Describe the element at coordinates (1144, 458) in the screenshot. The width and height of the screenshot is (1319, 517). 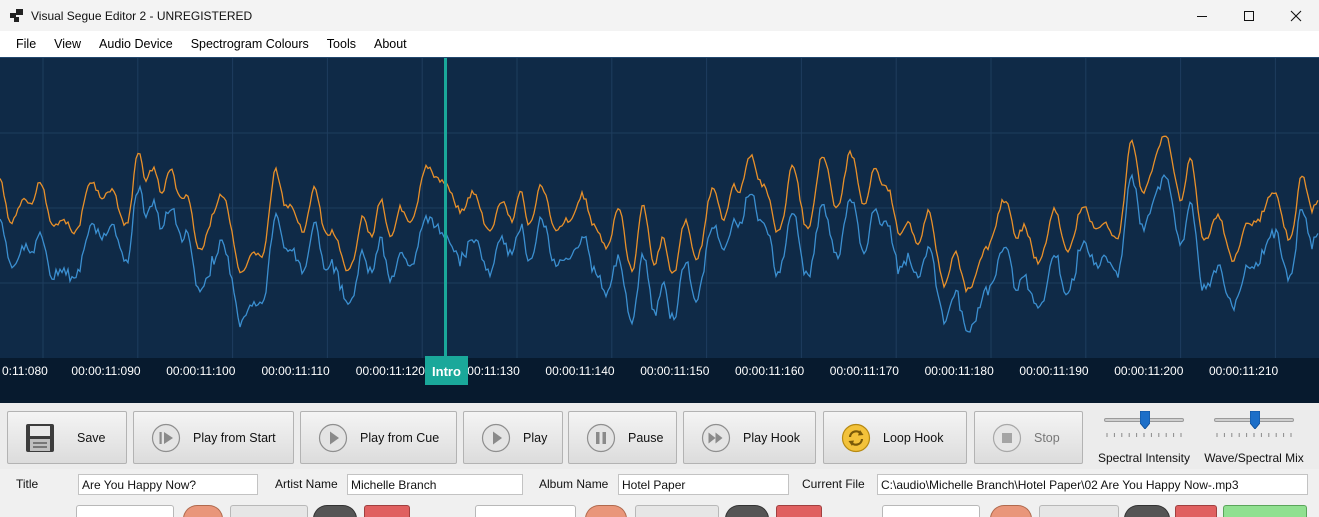
I see `spectral-intensity-label: Spectral Intensity` at that location.